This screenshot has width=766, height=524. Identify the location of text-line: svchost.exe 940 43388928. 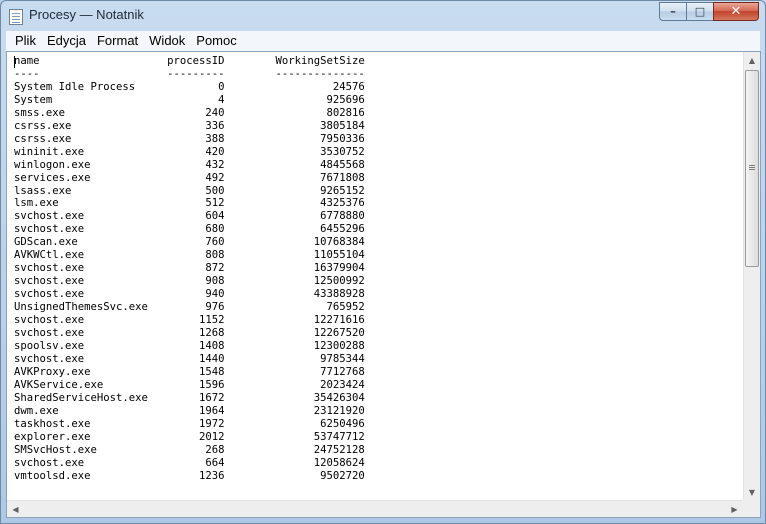
(376, 294).